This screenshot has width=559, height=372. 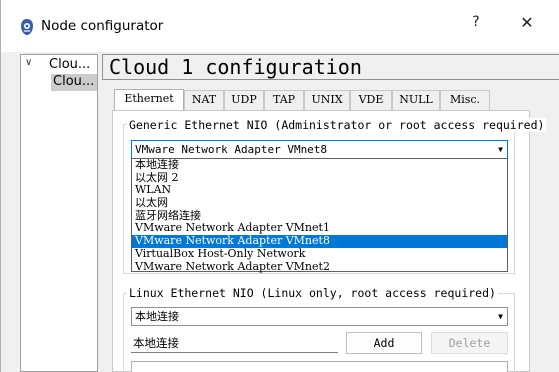 What do you see at coordinates (204, 100) in the screenshot?
I see `tab-nat: NAT` at bounding box center [204, 100].